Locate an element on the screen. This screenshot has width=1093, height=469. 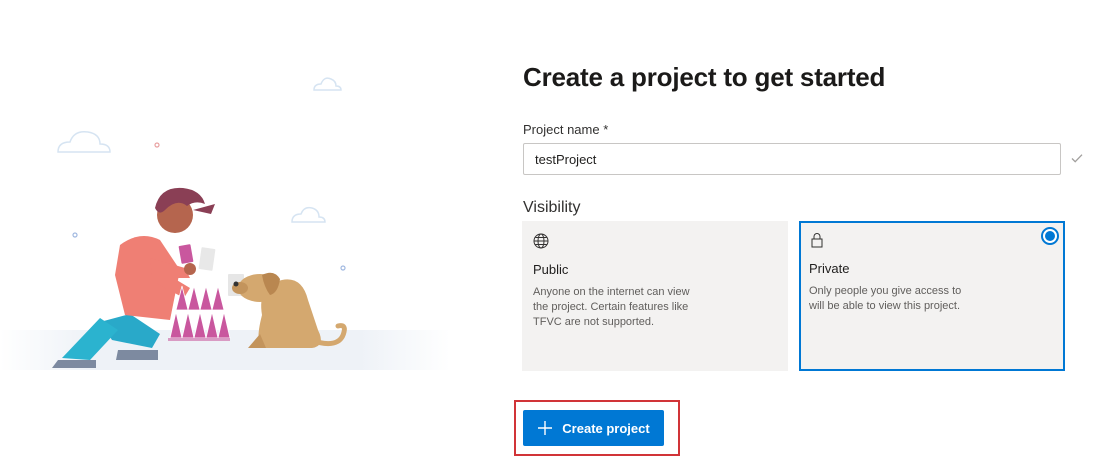
dot-decorations is located at coordinates (209, 219).